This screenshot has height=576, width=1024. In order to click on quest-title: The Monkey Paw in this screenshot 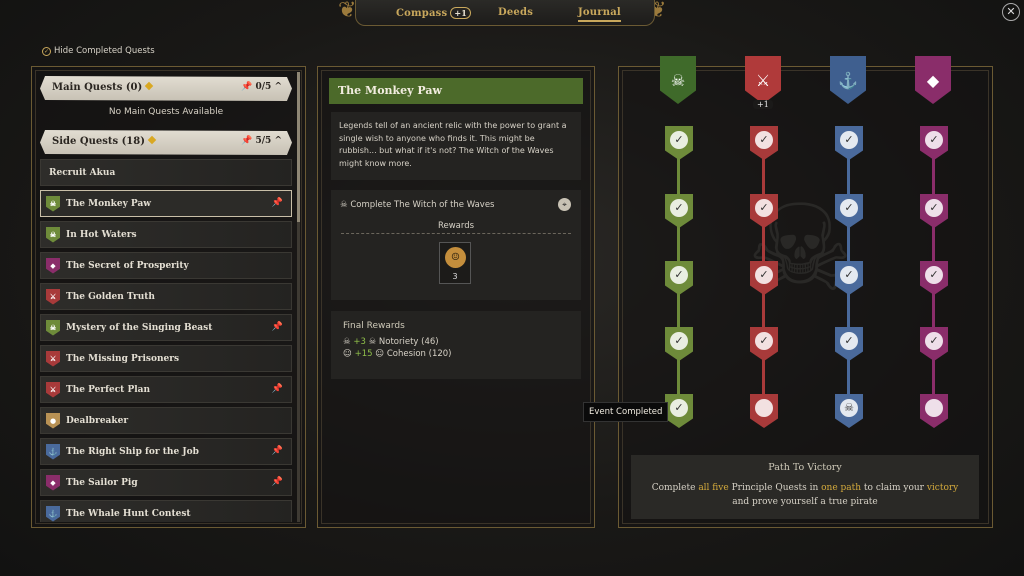, I will do `click(456, 91)`.